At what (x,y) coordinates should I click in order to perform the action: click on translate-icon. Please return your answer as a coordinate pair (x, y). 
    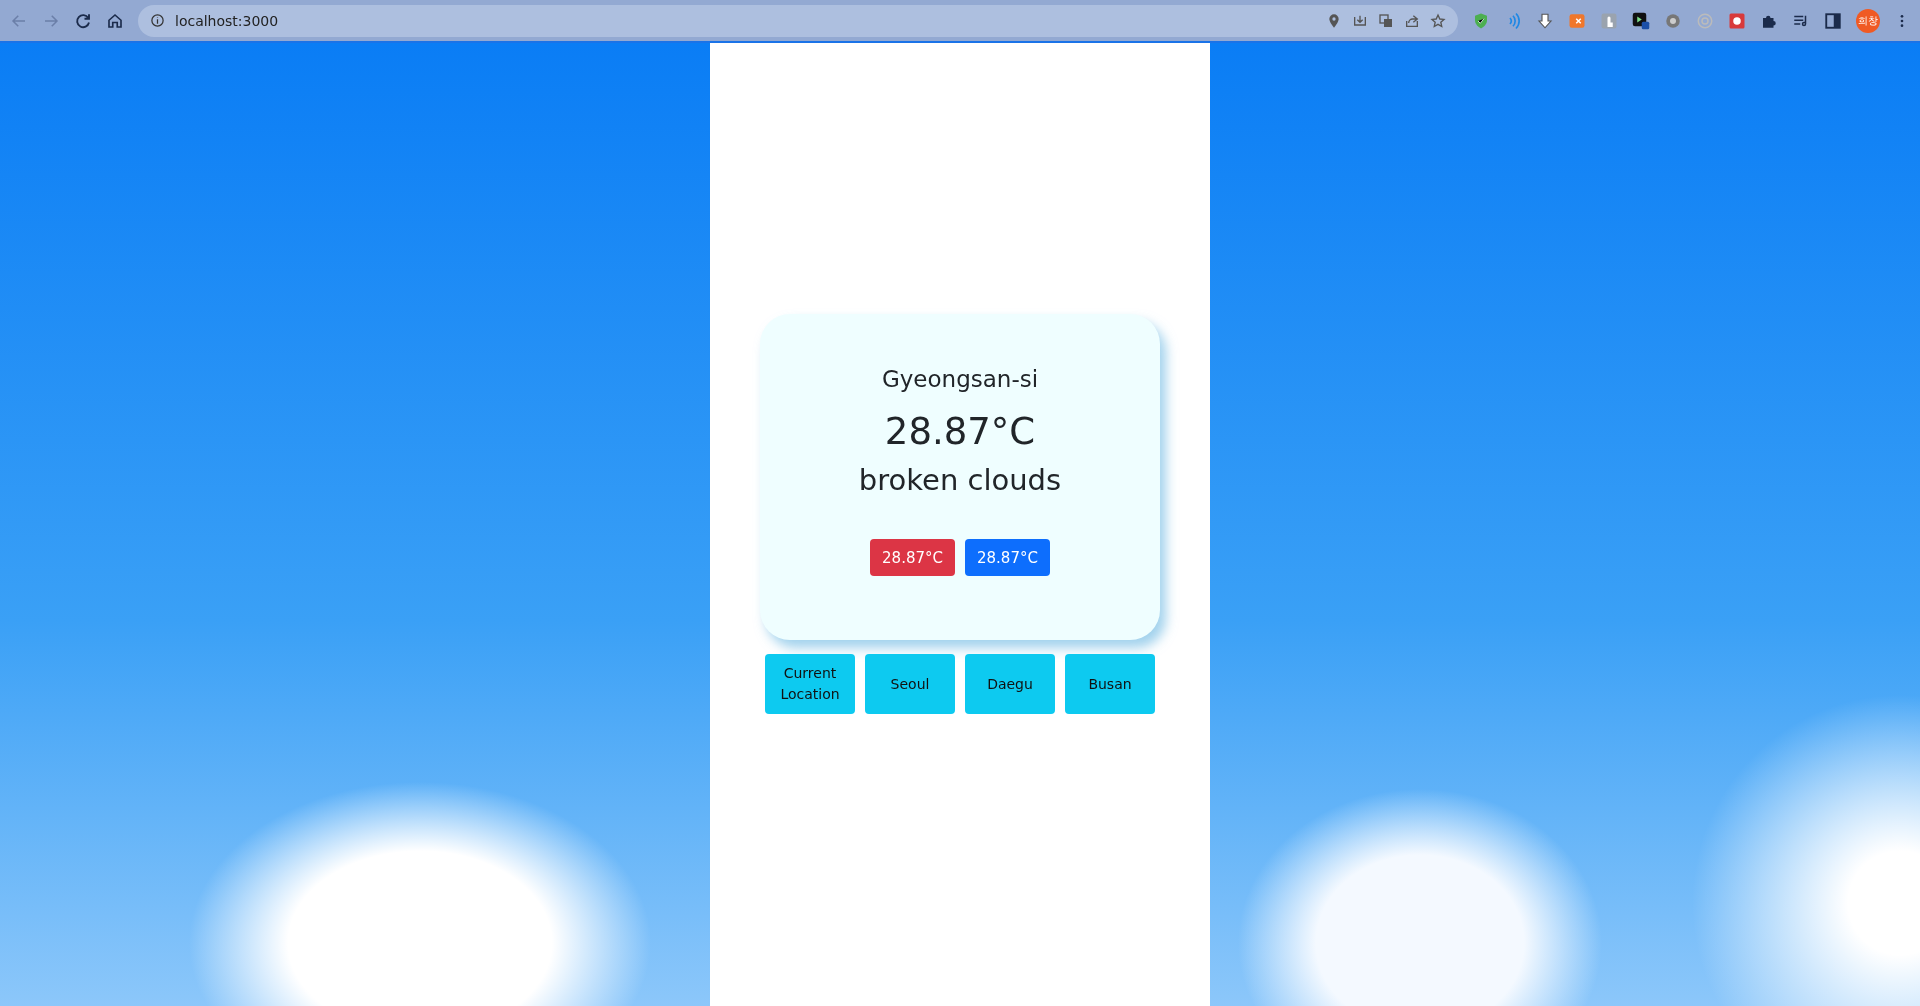
    Looking at the image, I should click on (1386, 20).